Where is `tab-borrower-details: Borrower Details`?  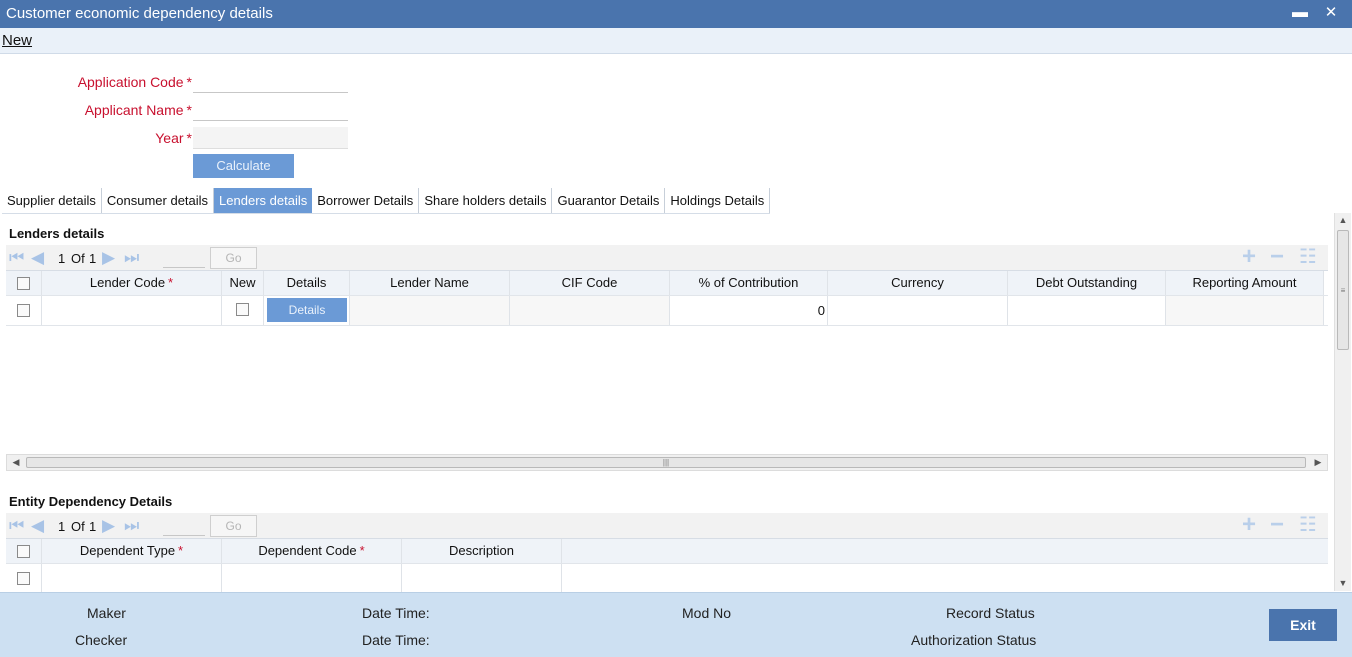
tab-borrower-details: Borrower Details is located at coordinates (366, 200).